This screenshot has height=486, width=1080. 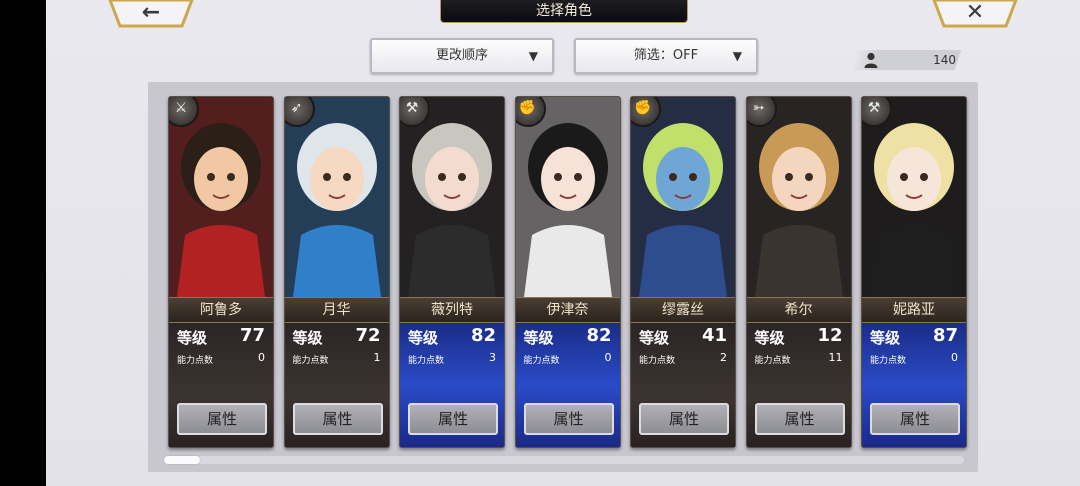 I want to click on sort-order-dropdown: 更改顺序 ▼, so click(x=462, y=56).